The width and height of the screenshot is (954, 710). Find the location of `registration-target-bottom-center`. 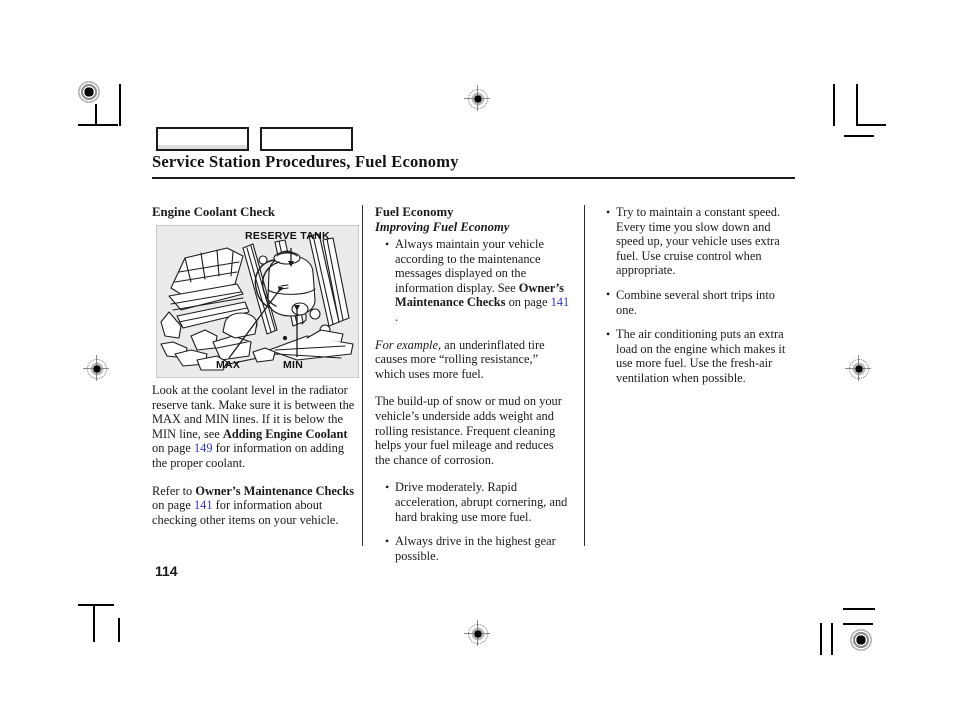

registration-target-bottom-center is located at coordinates (477, 633).